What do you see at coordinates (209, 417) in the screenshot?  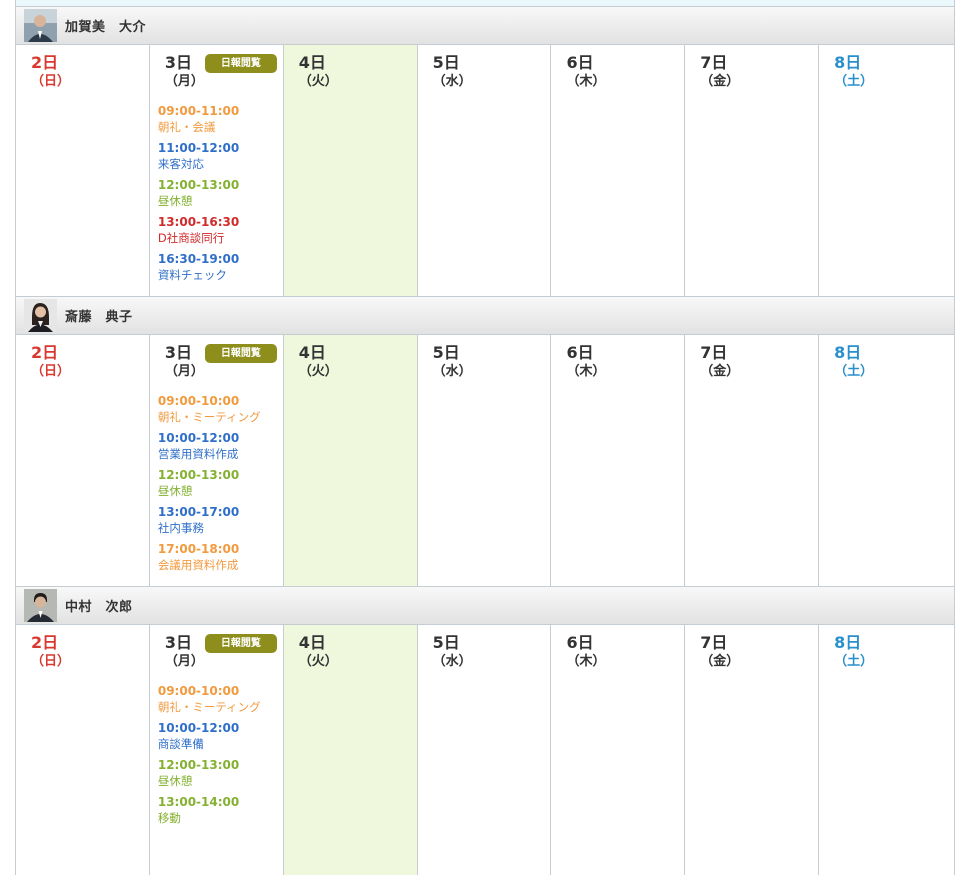 I see `event-title: 朝礼・ミーティング` at bounding box center [209, 417].